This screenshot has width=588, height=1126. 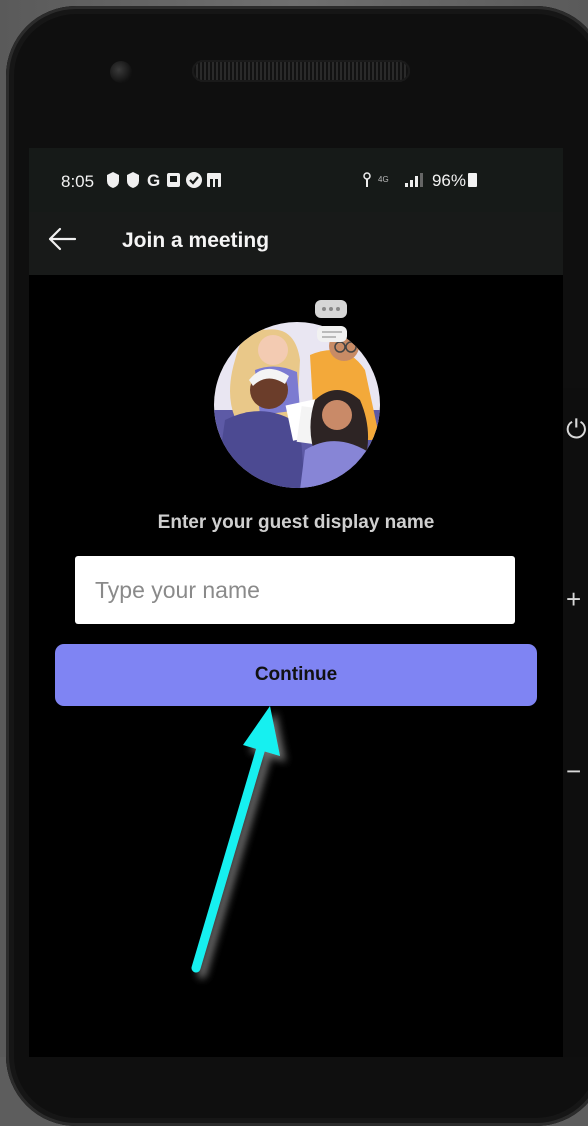 I want to click on power-icon: ⏻, so click(x=576, y=429).